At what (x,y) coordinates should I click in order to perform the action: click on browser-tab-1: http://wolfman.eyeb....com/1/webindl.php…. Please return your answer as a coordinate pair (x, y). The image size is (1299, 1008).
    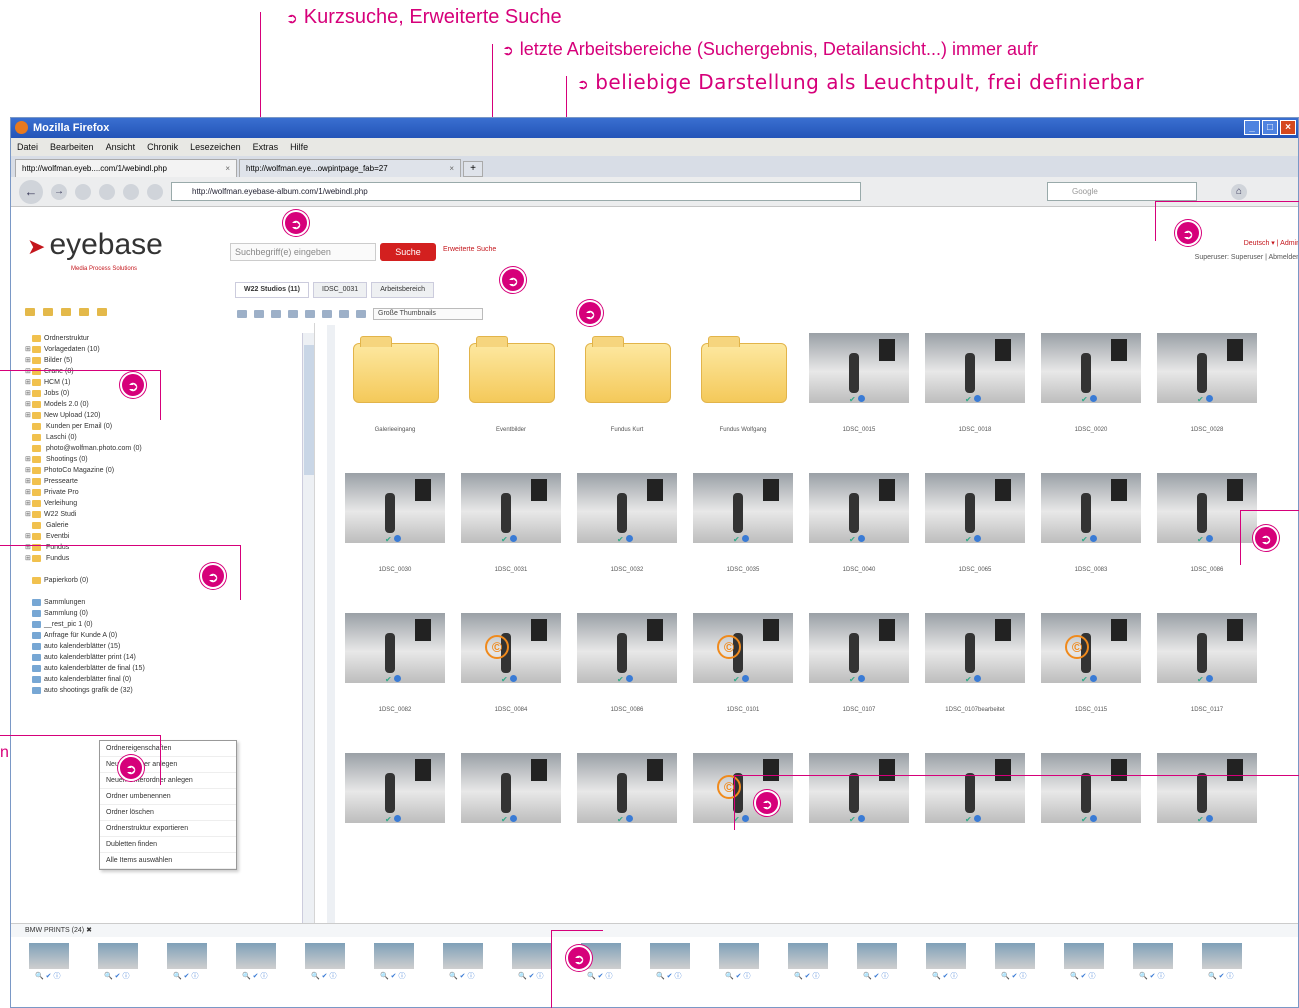
    Looking at the image, I should click on (126, 168).